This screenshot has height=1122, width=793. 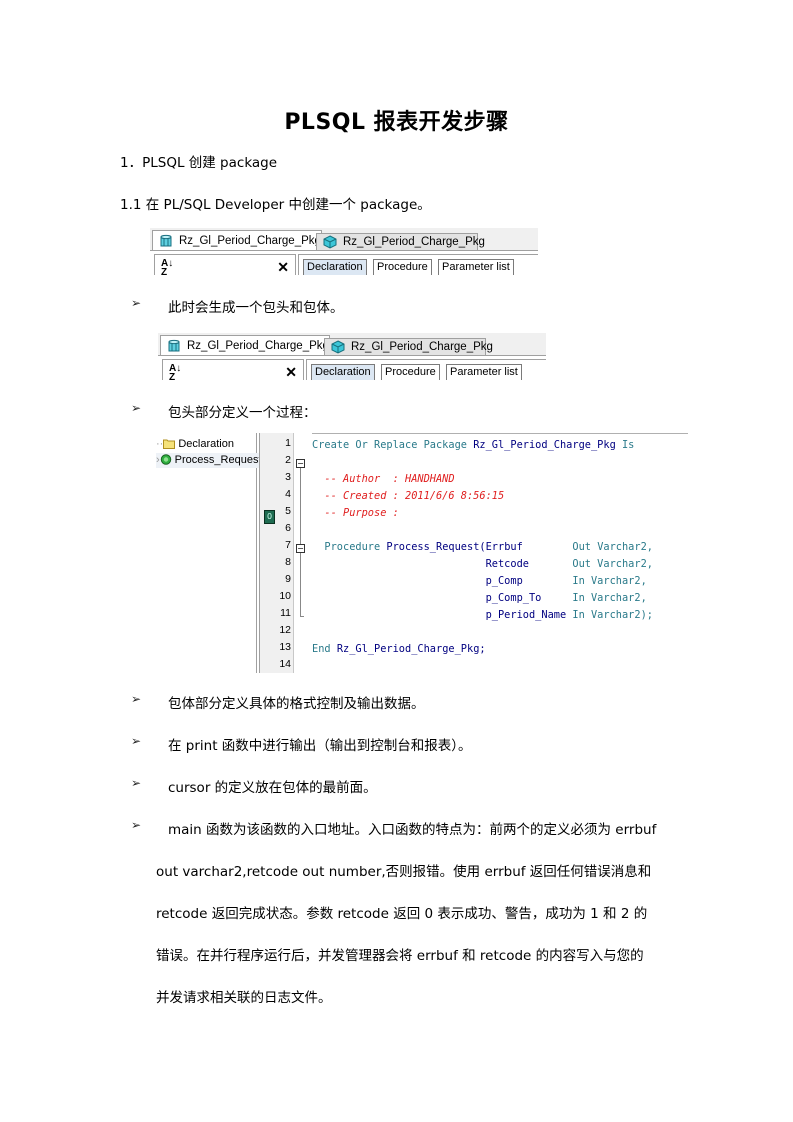 What do you see at coordinates (288, 443) in the screenshot?
I see `line-number: 1` at bounding box center [288, 443].